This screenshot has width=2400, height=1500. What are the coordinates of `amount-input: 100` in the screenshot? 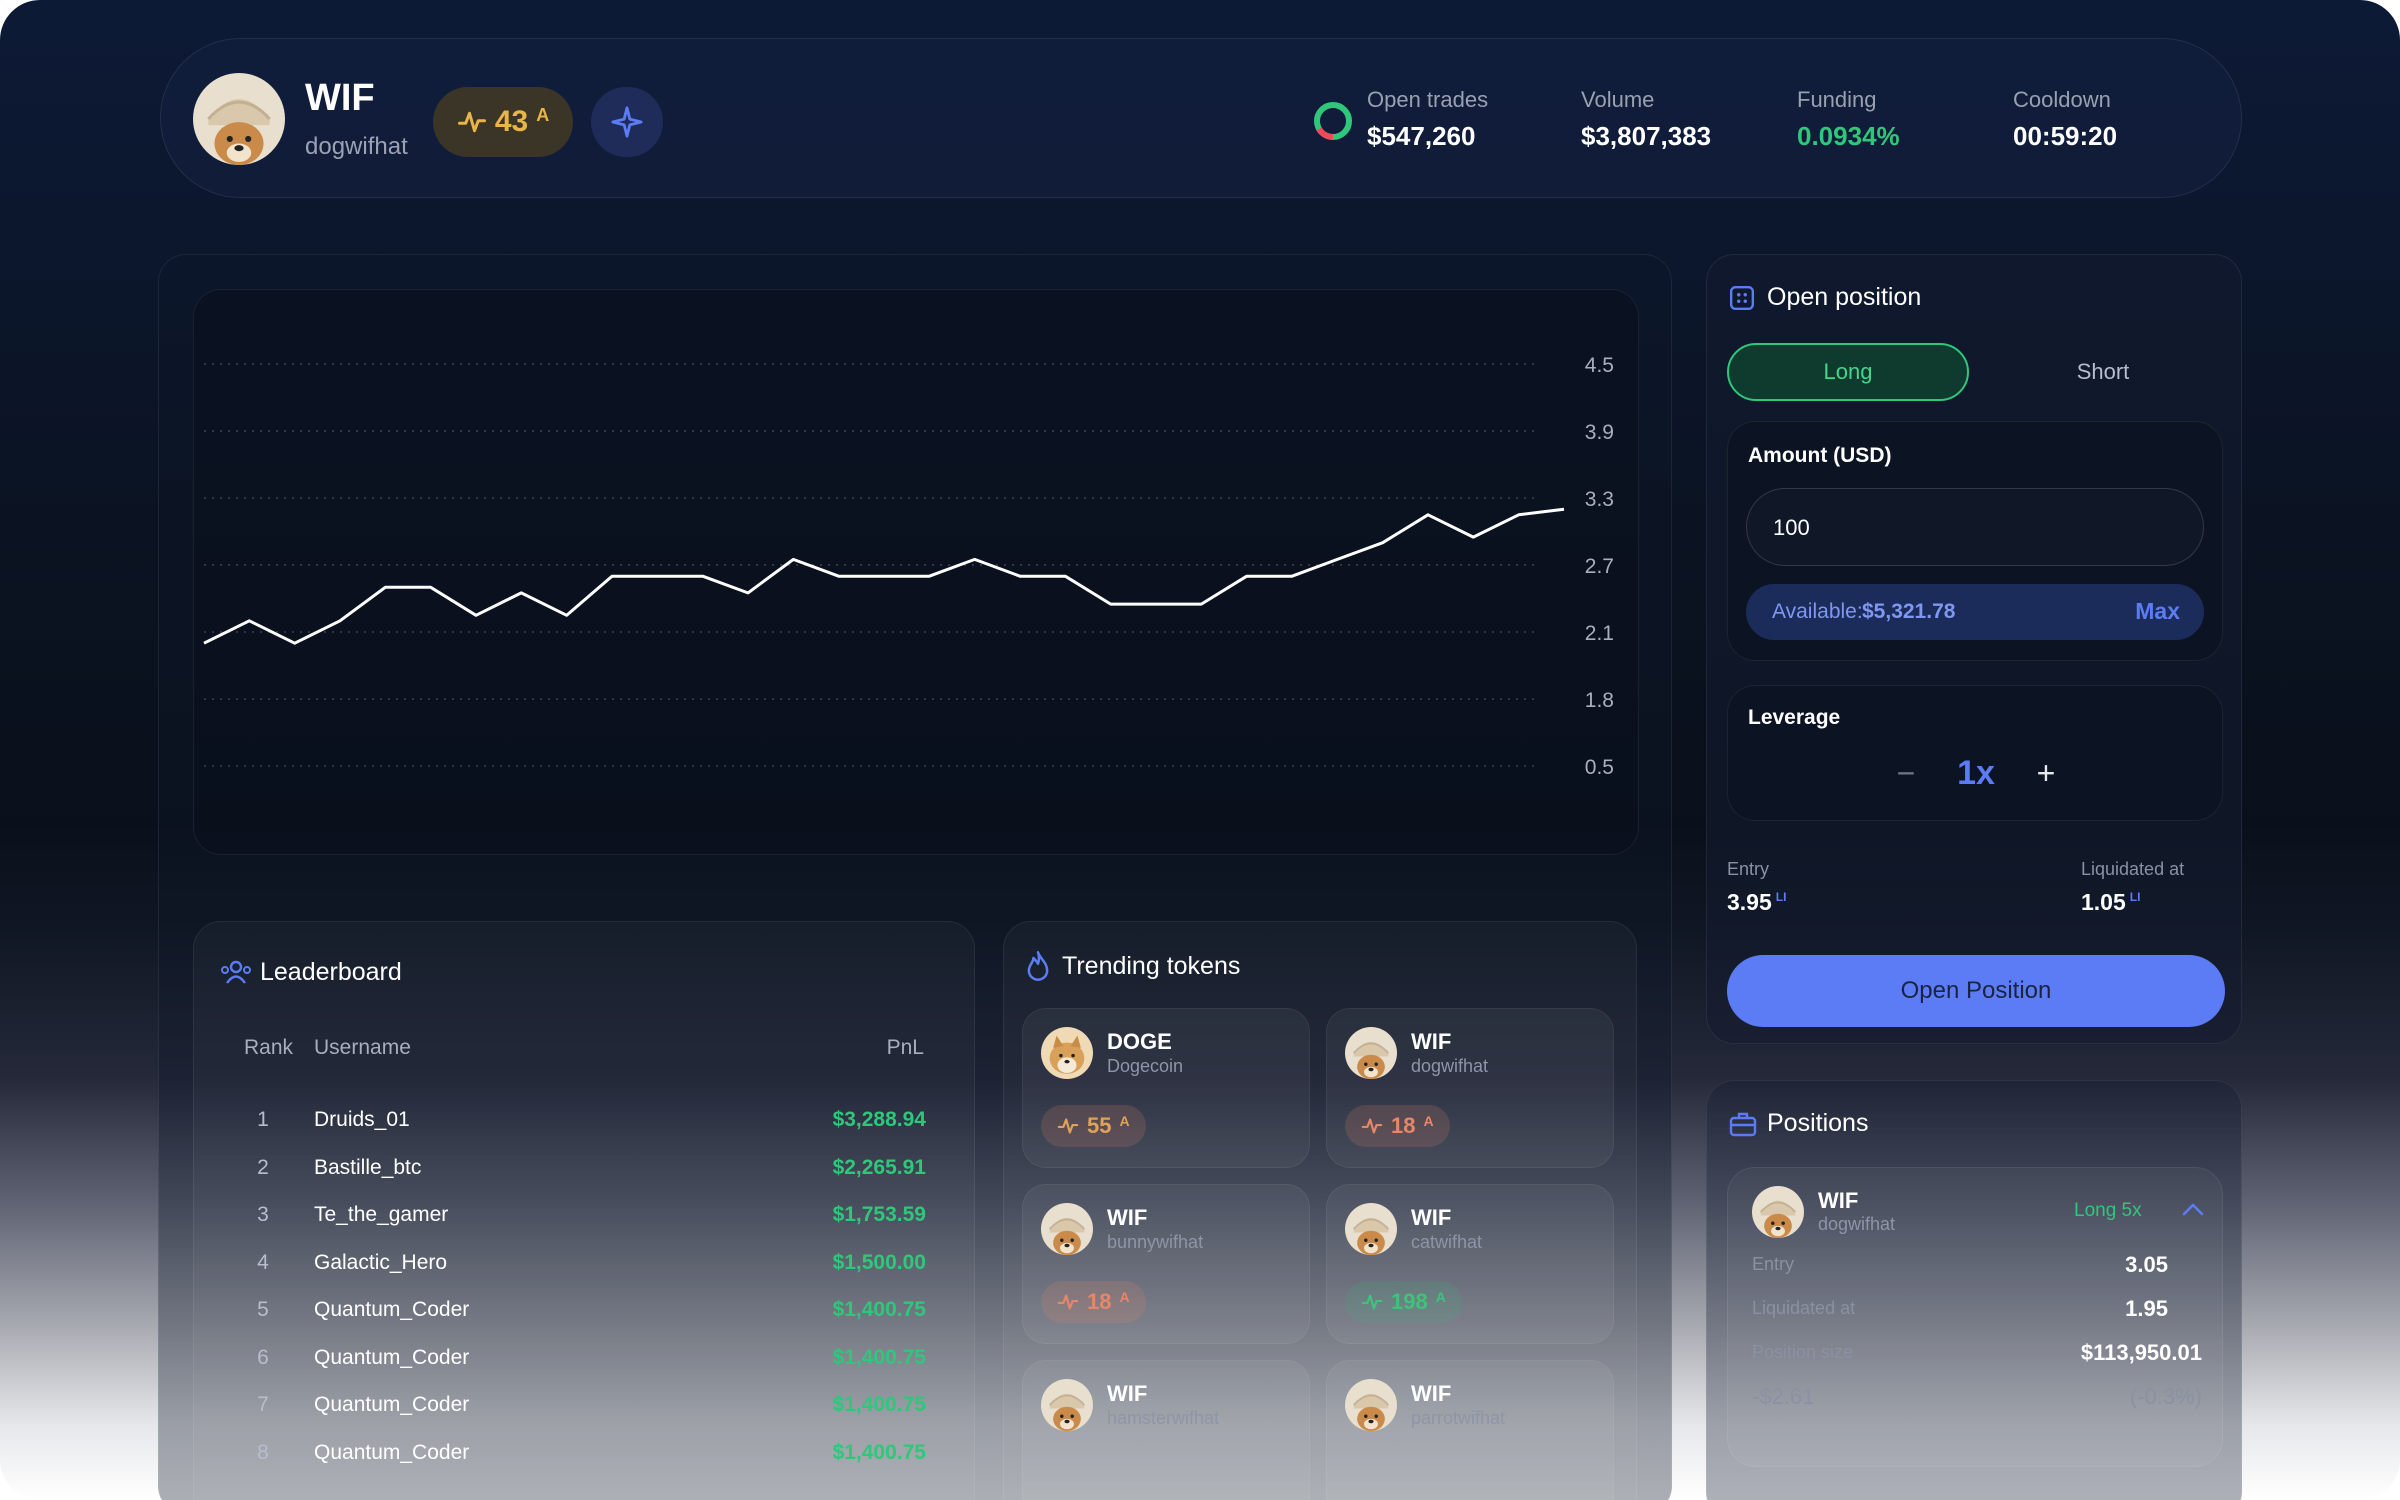 It's located at (1975, 527).